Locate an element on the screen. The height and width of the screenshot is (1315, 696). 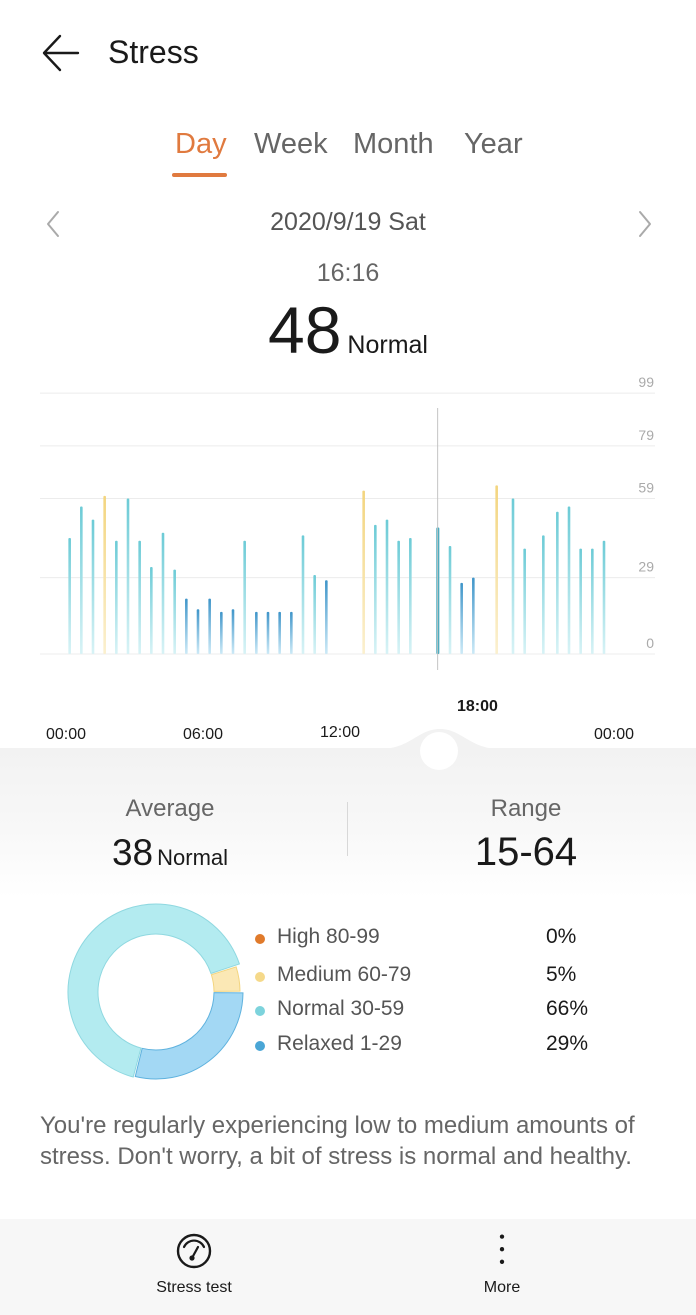
legend-item-medium: Medium 60-79 5% is located at coordinates (435, 978).